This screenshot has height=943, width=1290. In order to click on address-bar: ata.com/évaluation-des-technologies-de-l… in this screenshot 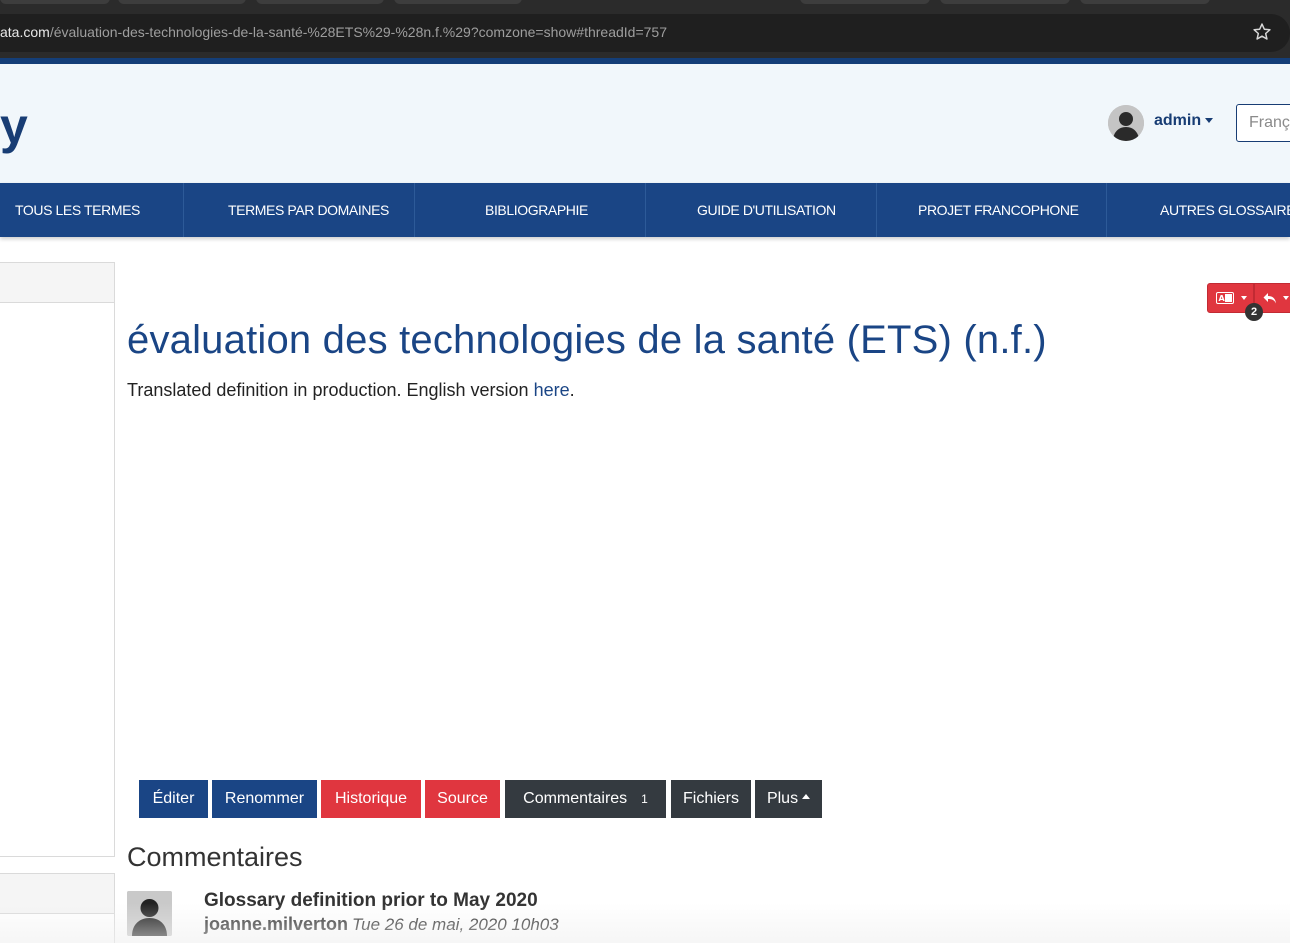, I will do `click(645, 33)`.